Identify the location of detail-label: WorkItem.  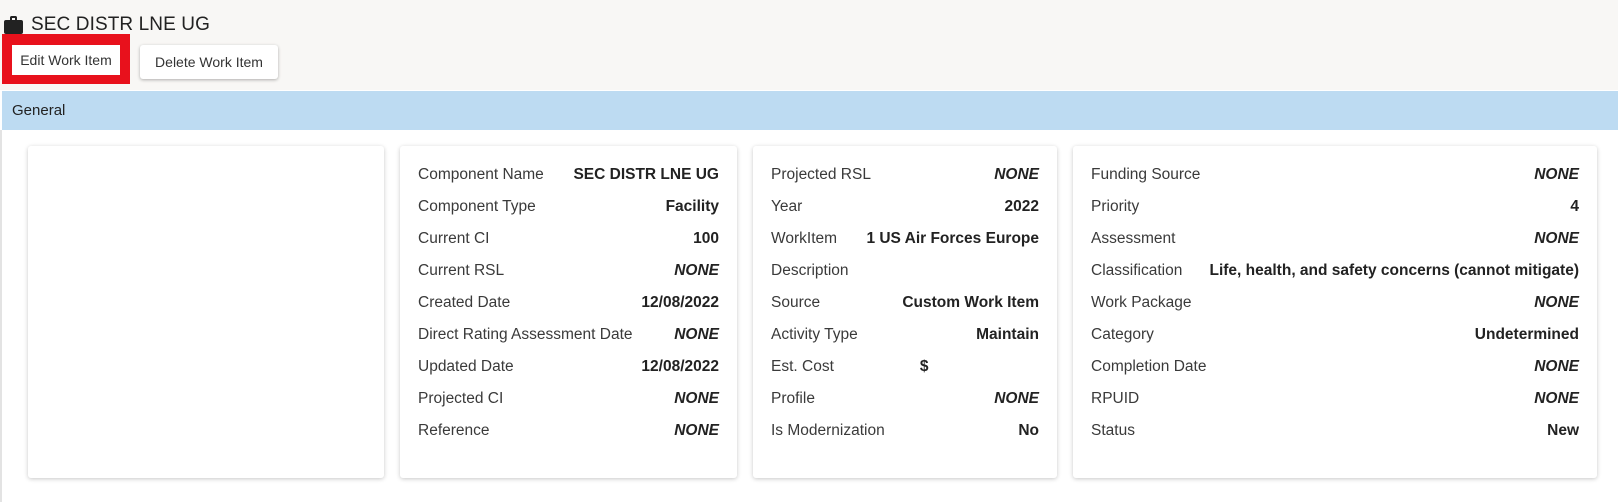
(804, 238).